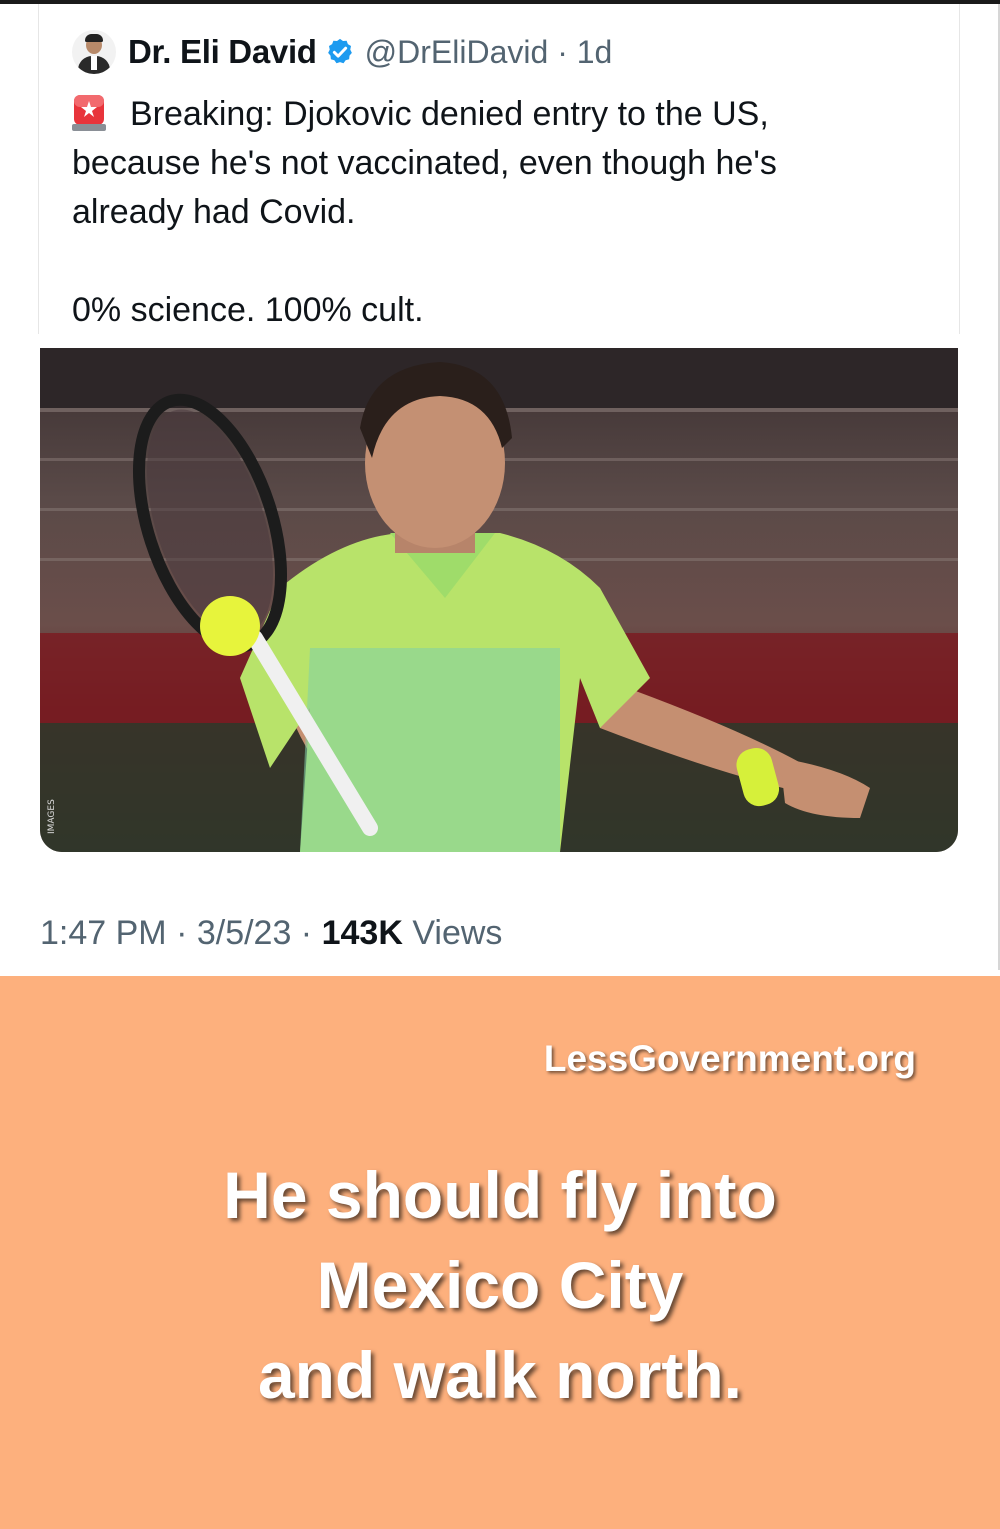  I want to click on author-name: Dr. Eli David, so click(222, 52).